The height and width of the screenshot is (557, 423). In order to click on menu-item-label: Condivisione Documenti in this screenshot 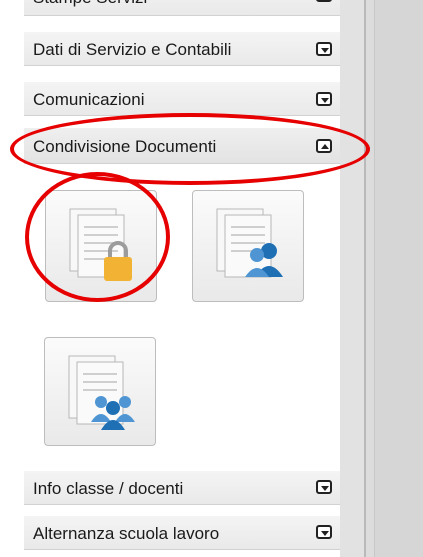, I will do `click(125, 146)`.